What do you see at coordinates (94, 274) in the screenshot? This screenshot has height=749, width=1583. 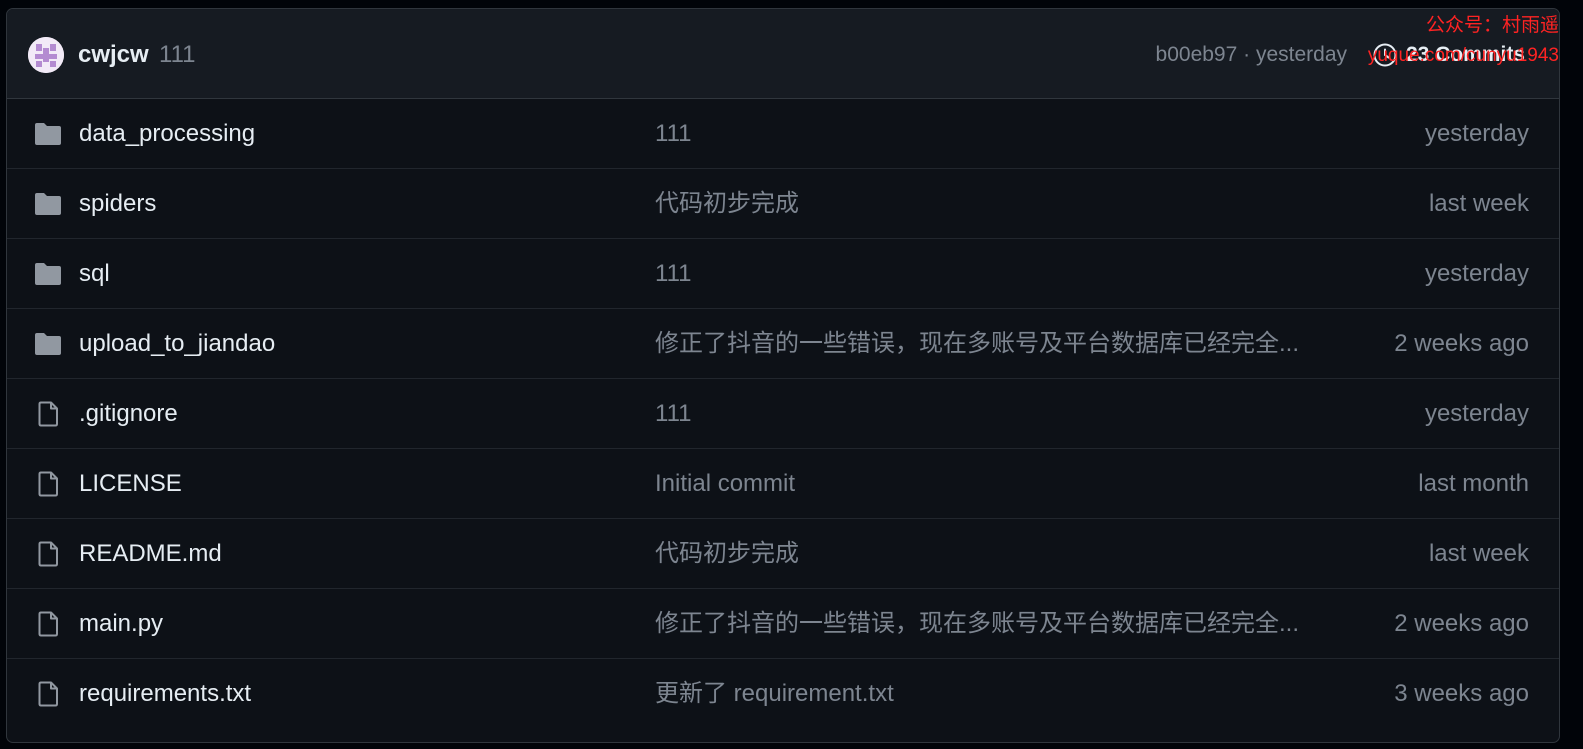 I see `file-name-link: sql` at bounding box center [94, 274].